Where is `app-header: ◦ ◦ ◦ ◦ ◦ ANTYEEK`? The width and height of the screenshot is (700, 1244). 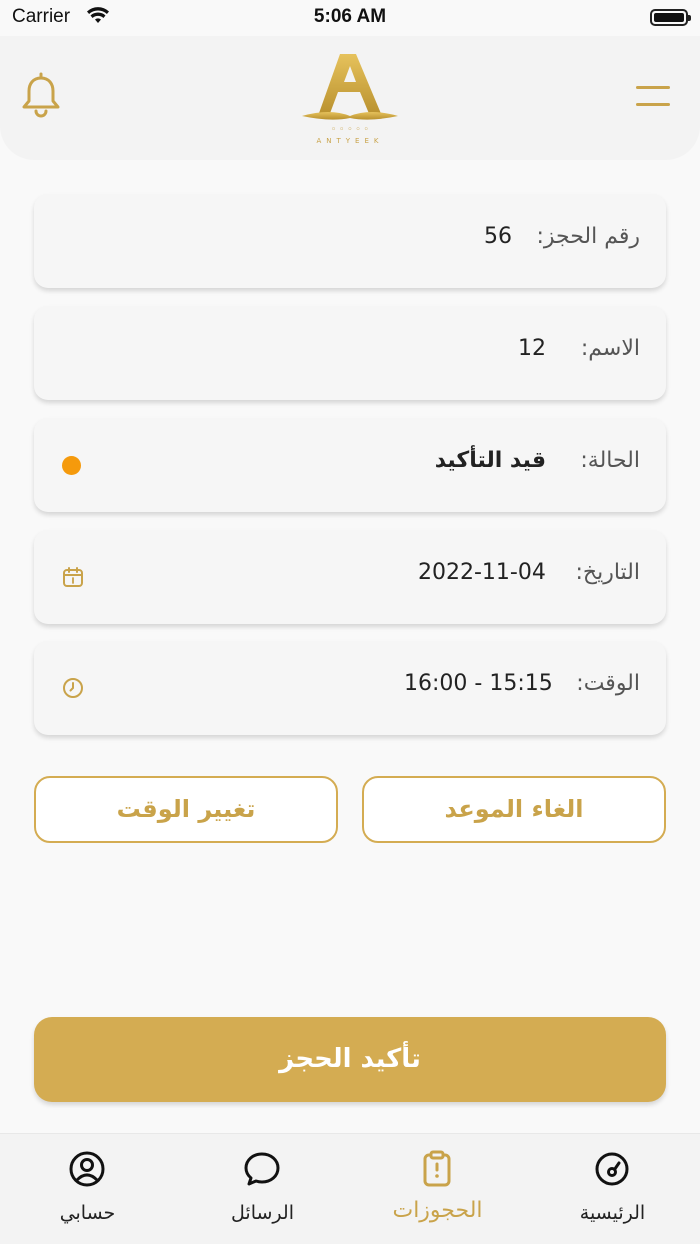 app-header: ◦ ◦ ◦ ◦ ◦ ANTYEEK is located at coordinates (350, 98).